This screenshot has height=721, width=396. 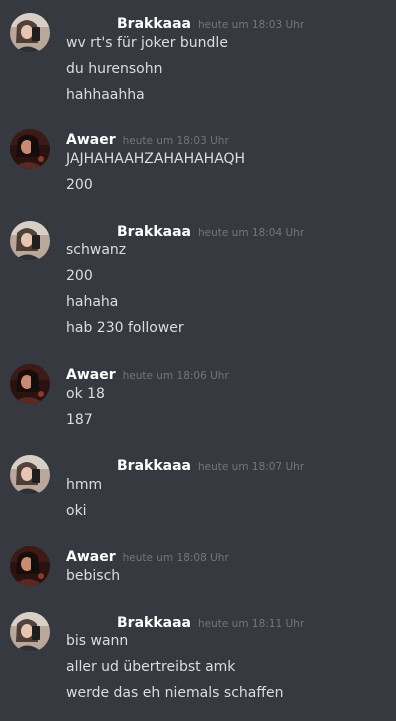 What do you see at coordinates (114, 69) in the screenshot?
I see `message-text: du hurensohn` at bounding box center [114, 69].